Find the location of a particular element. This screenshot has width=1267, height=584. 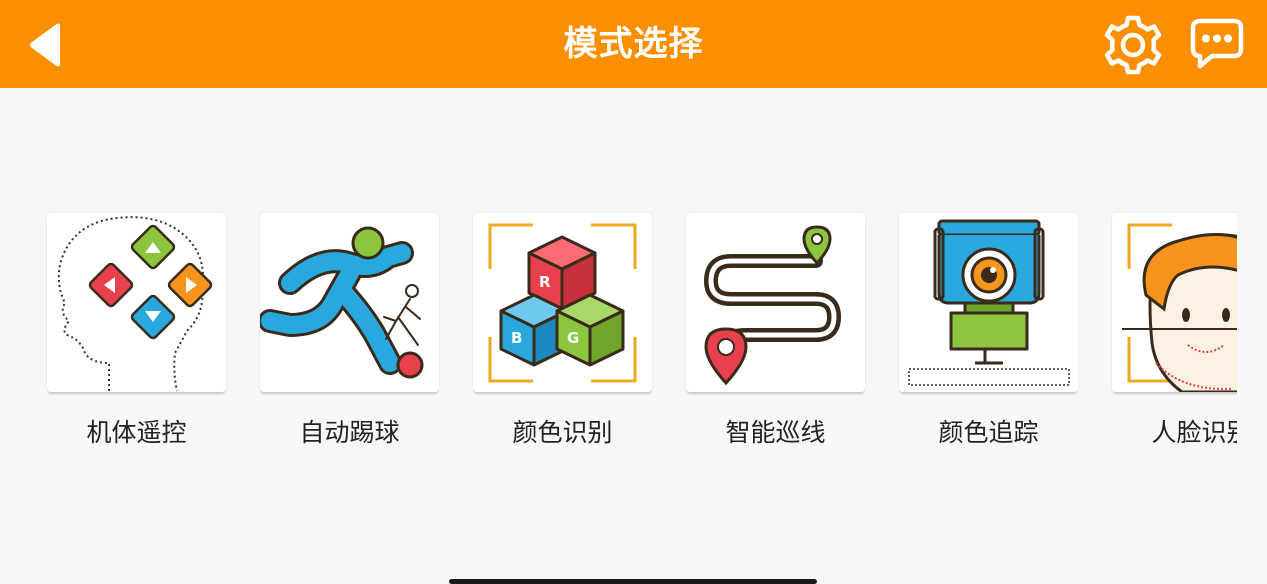

back-arrow-icon is located at coordinates (45, 45).